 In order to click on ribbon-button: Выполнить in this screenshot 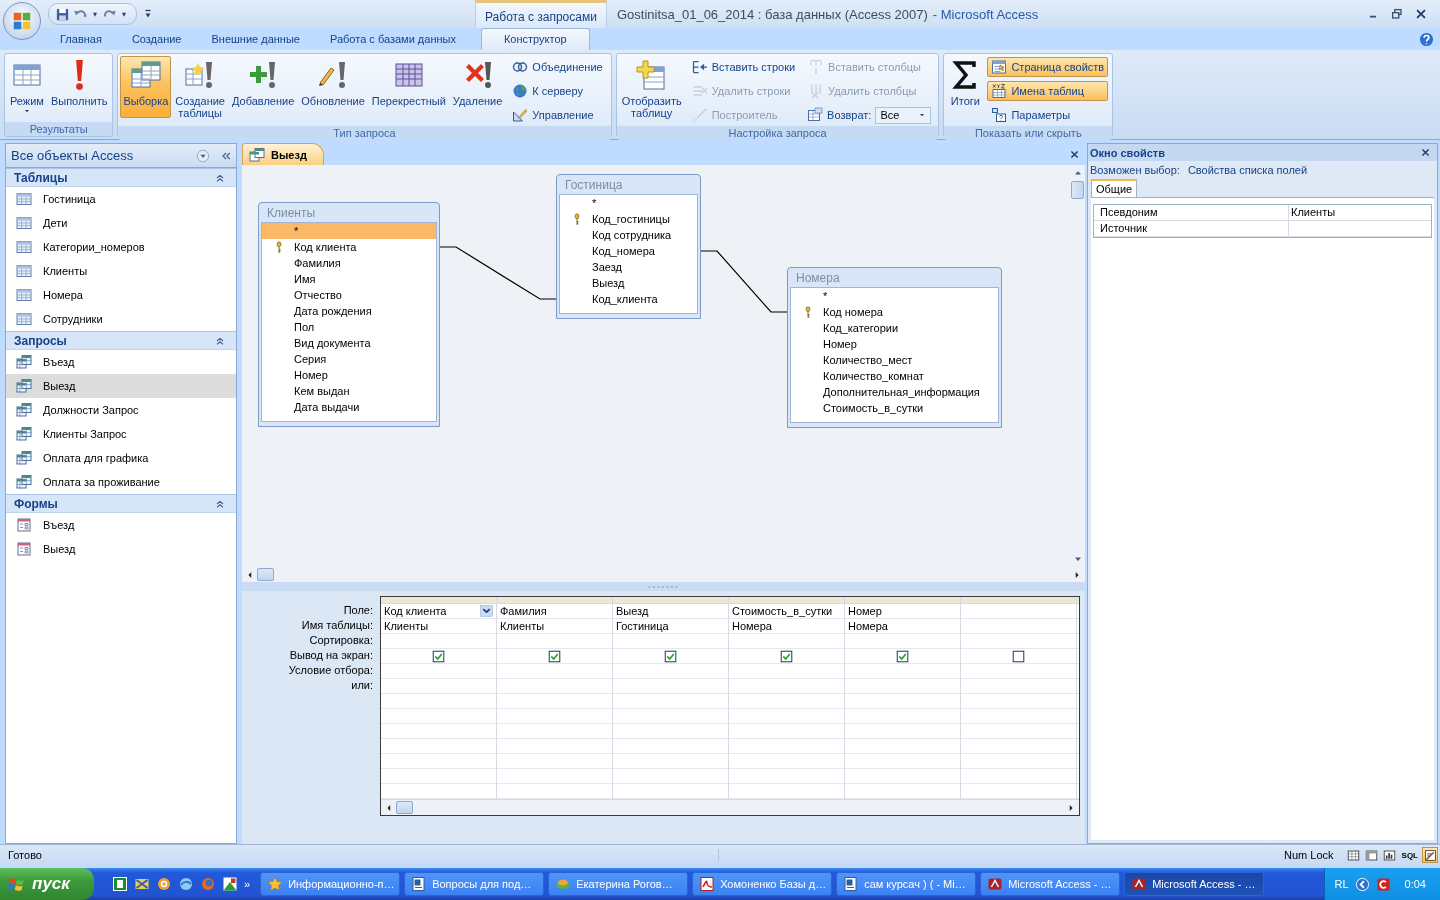, I will do `click(79, 87)`.